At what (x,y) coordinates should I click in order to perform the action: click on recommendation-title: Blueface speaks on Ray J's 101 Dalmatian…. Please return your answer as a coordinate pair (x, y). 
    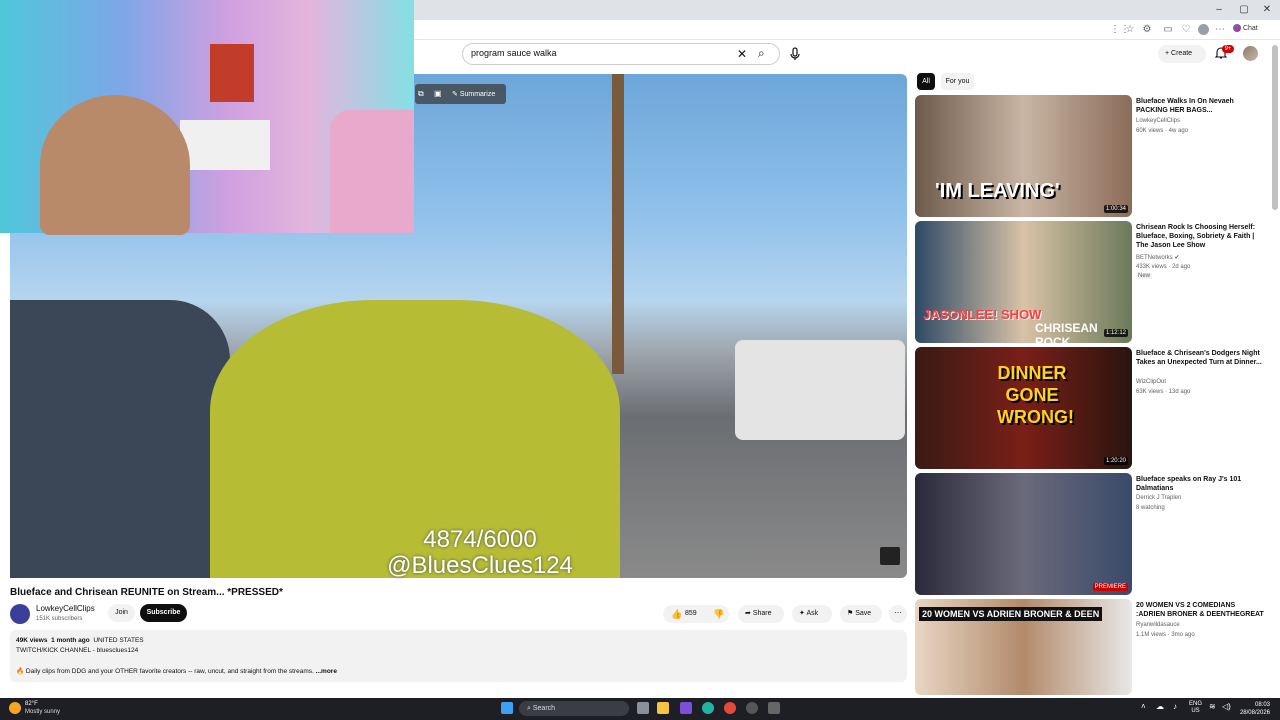
    Looking at the image, I should click on (1200, 484).